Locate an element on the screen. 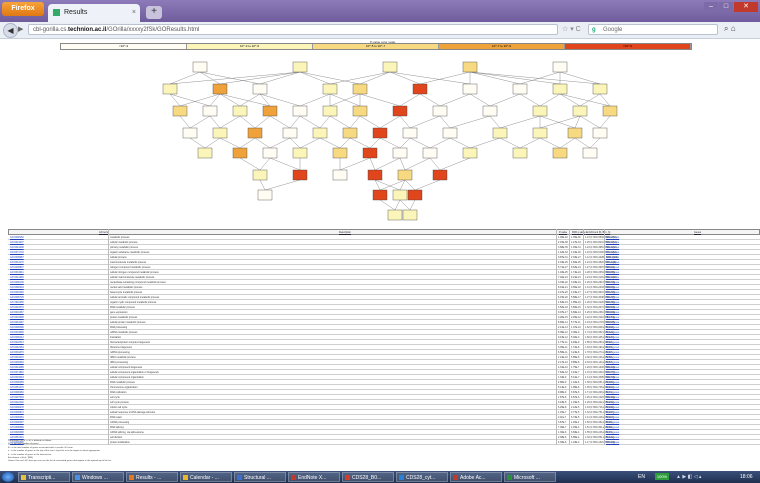 The height and width of the screenshot is (483, 760). search-input: g Google is located at coordinates (653, 29).